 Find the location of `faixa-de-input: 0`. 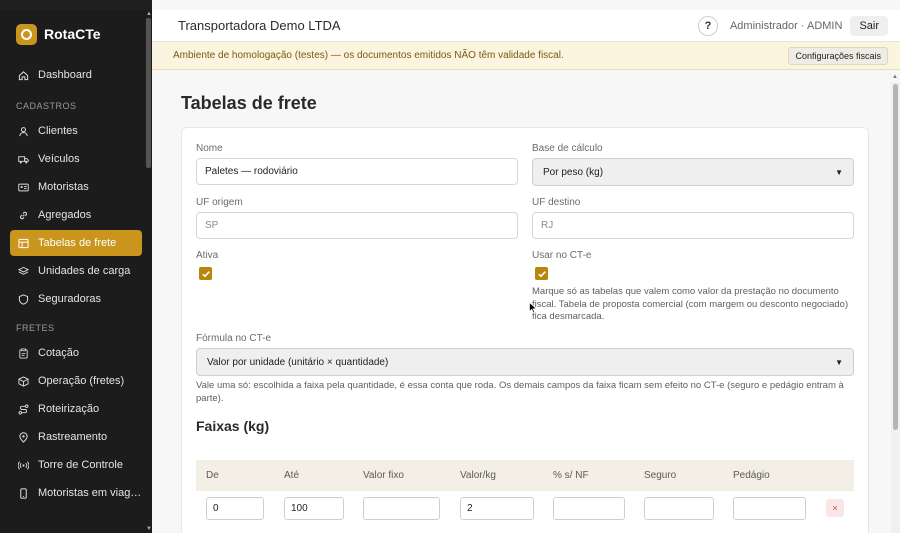

faixa-de-input: 0 is located at coordinates (235, 508).